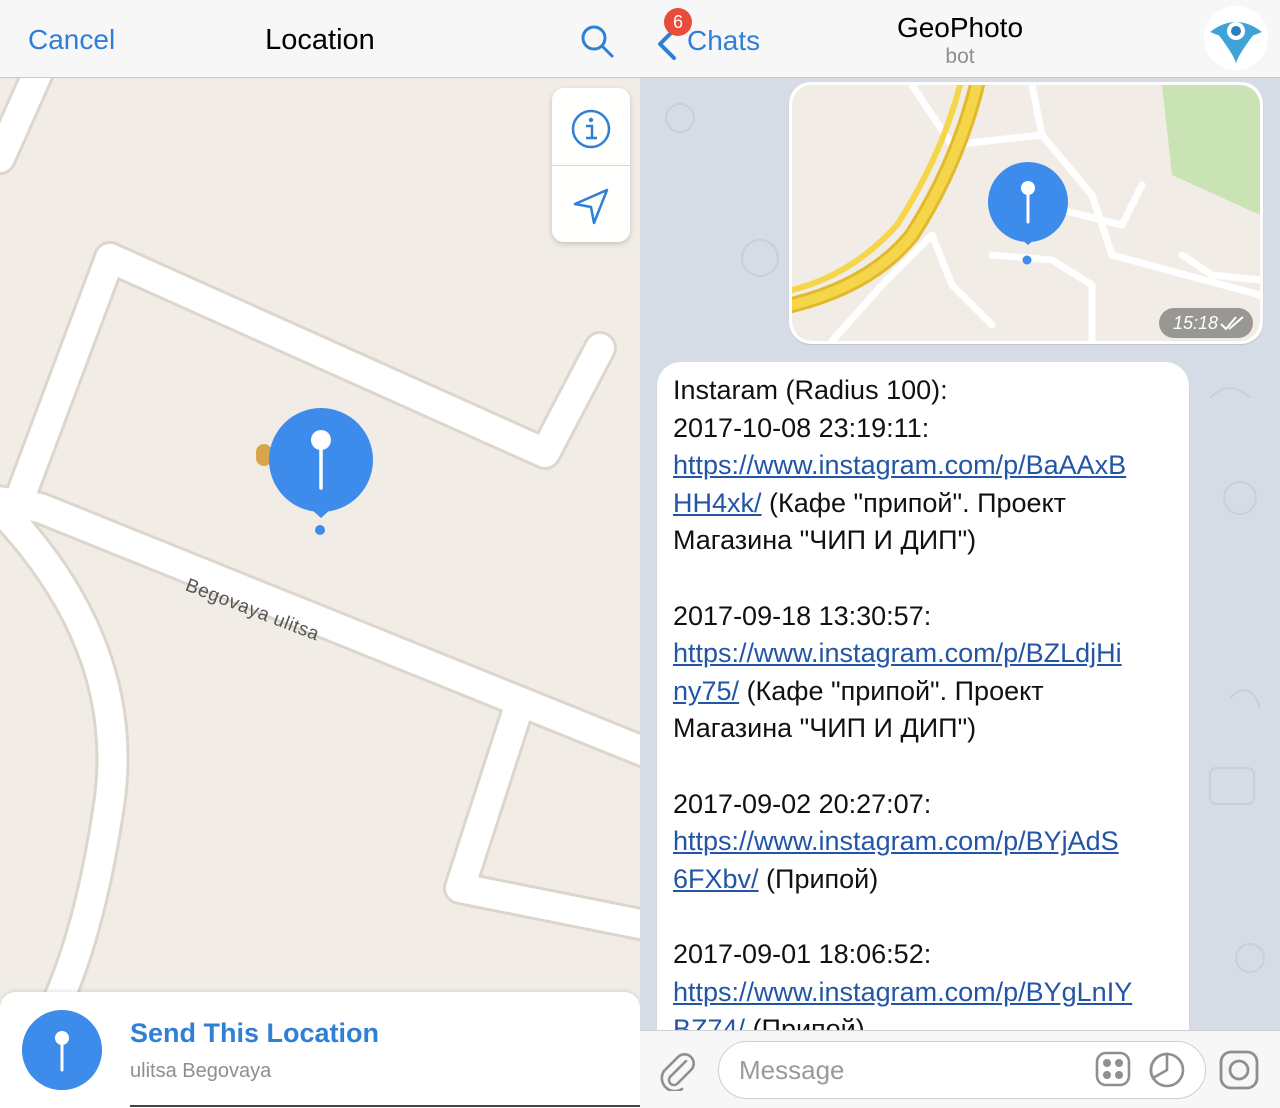  Describe the element at coordinates (706, 691) in the screenshot. I see `instagram-link-continued: ny75/` at that location.